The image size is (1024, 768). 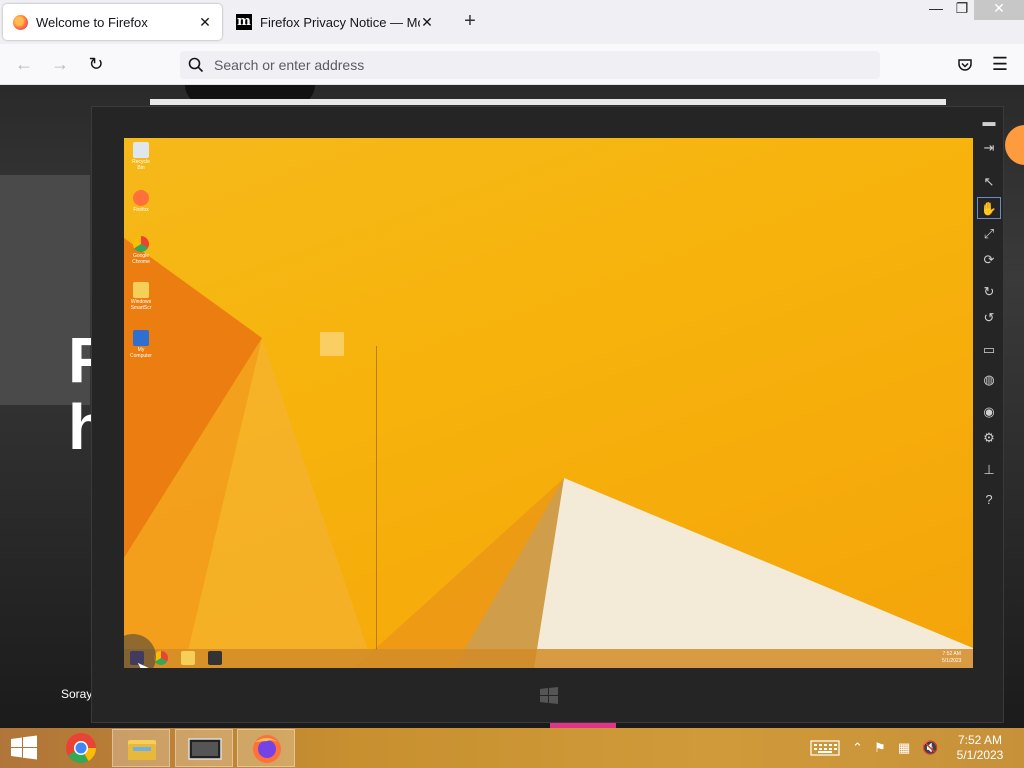 I want to click on help-icon: ?, so click(x=989, y=500).